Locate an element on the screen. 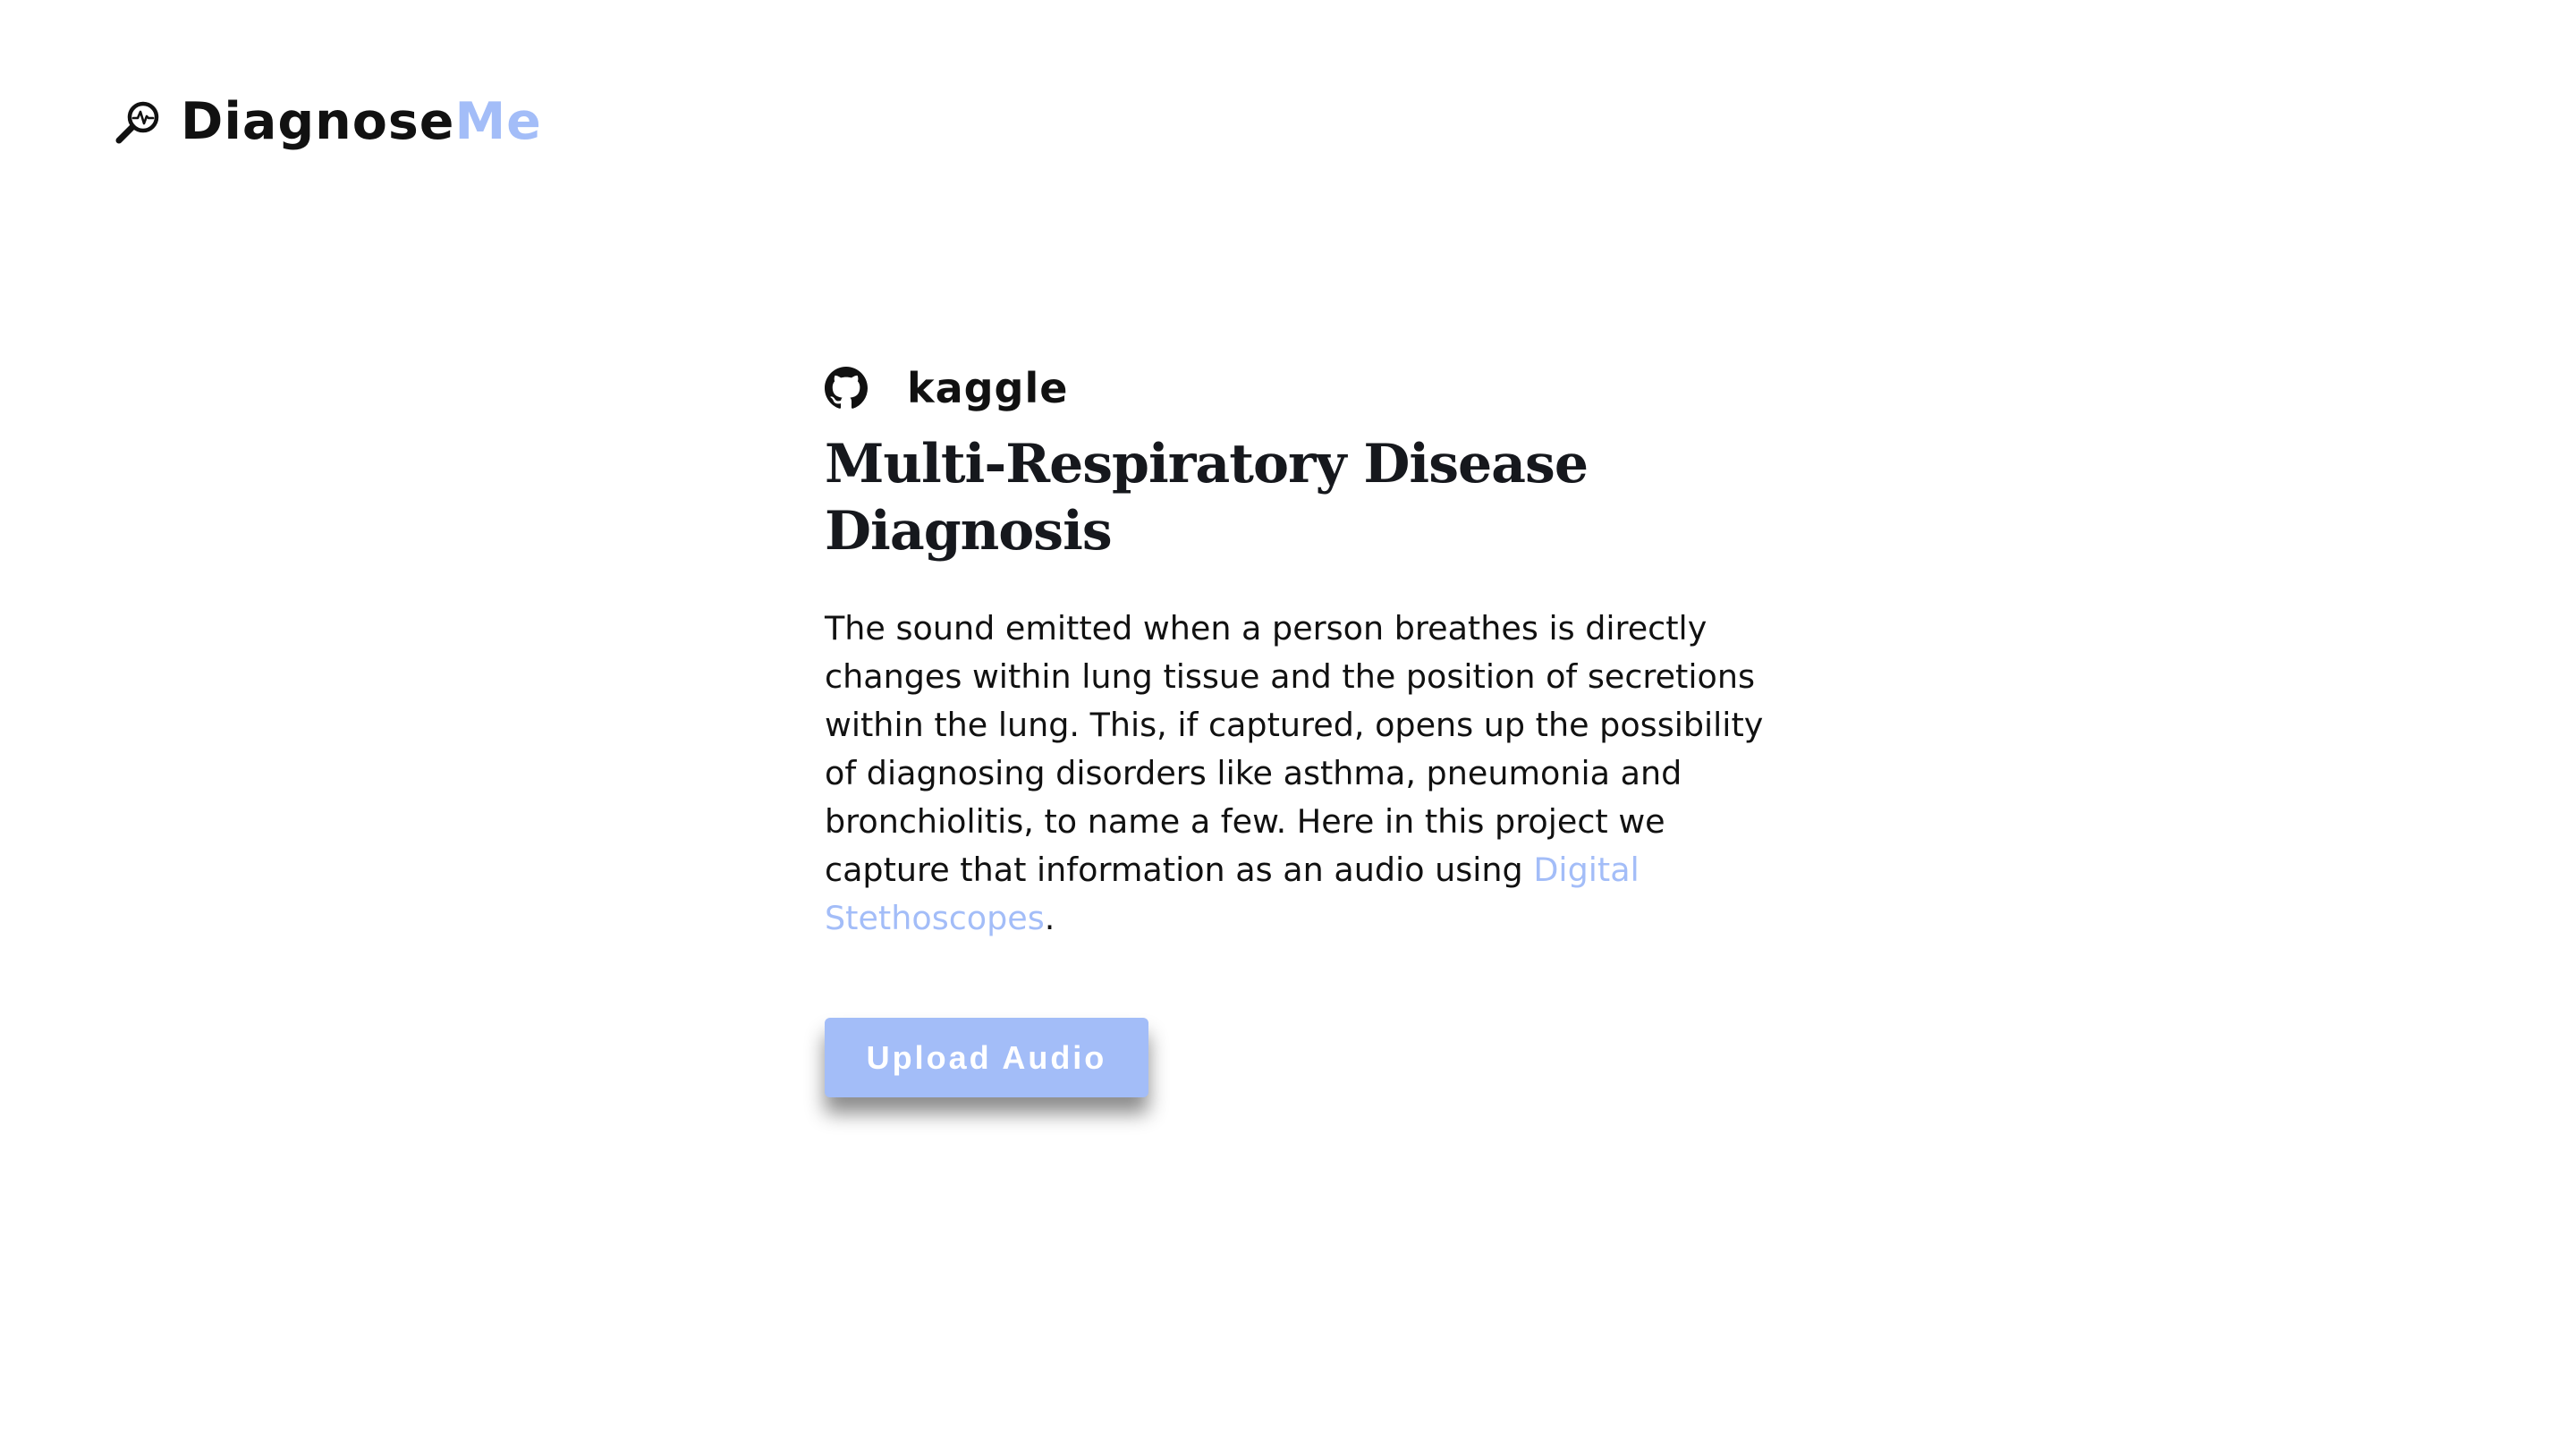 Image resolution: width=2576 pixels, height=1456 pixels. upload-audio-button: Upload Audio is located at coordinates (986, 1057).